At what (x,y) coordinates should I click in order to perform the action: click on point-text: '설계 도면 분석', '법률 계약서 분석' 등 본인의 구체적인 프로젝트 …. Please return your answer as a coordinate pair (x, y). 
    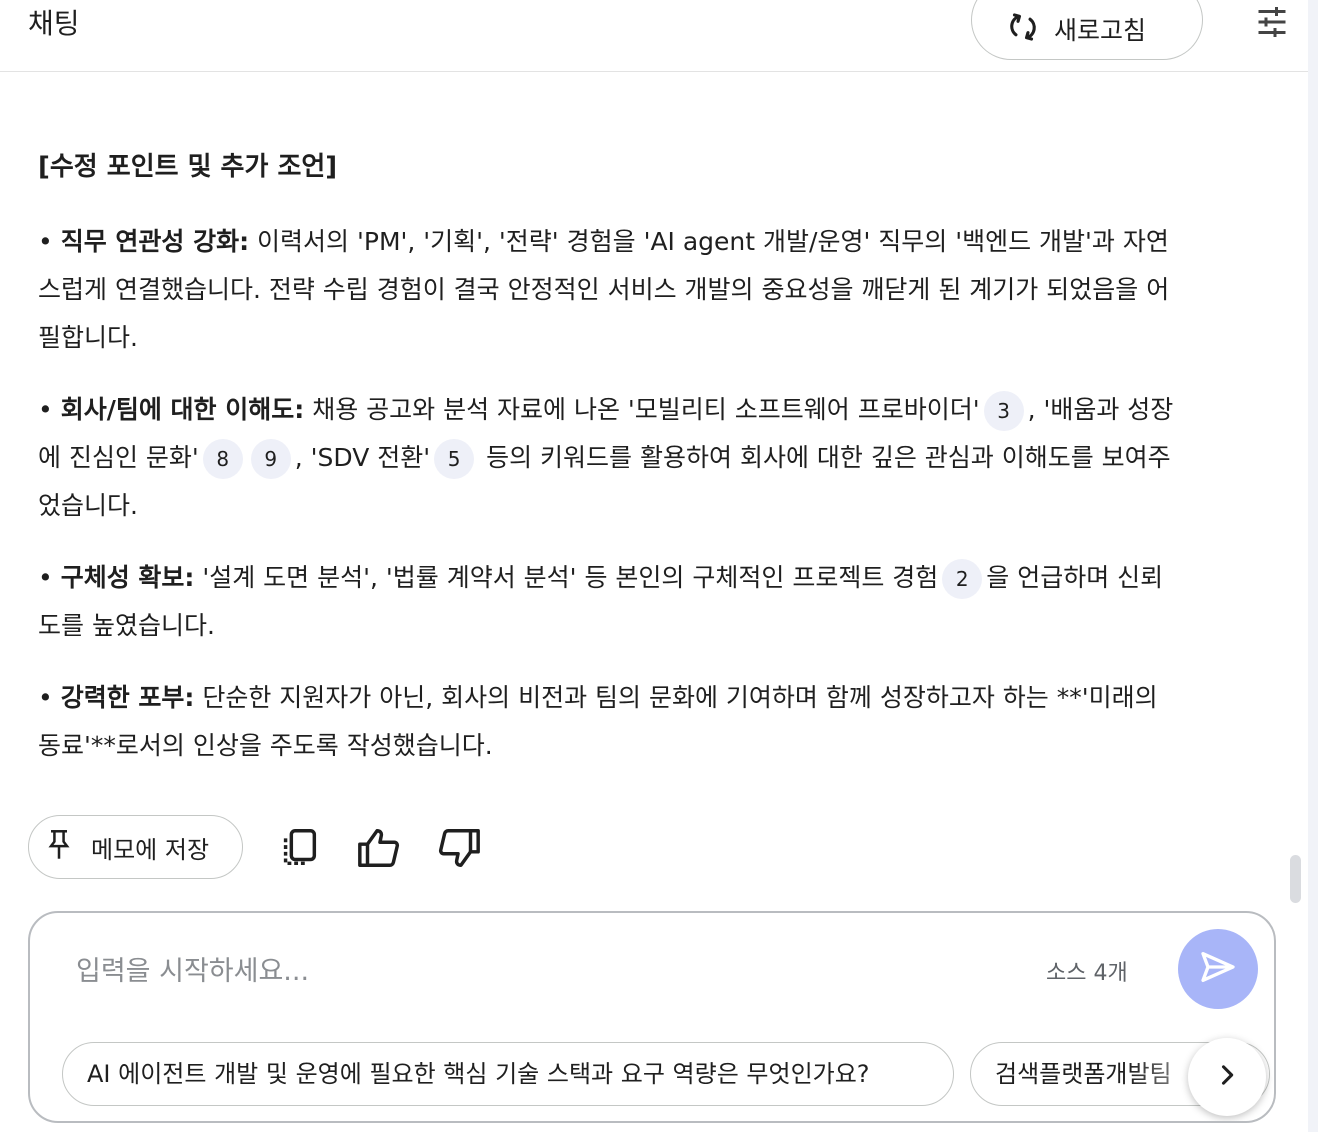
    Looking at the image, I should click on (566, 577).